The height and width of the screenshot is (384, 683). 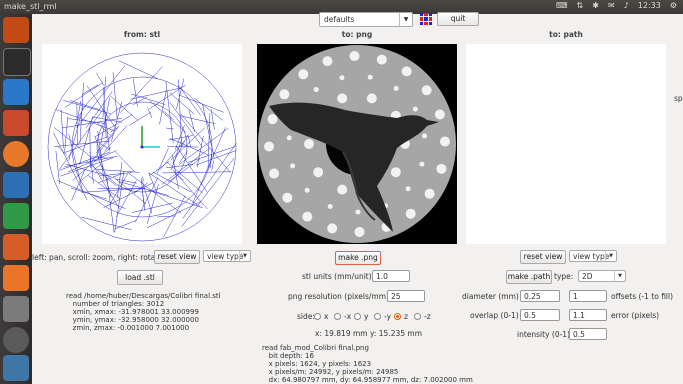 I want to click on side-label-y: y, so click(x=366, y=316).